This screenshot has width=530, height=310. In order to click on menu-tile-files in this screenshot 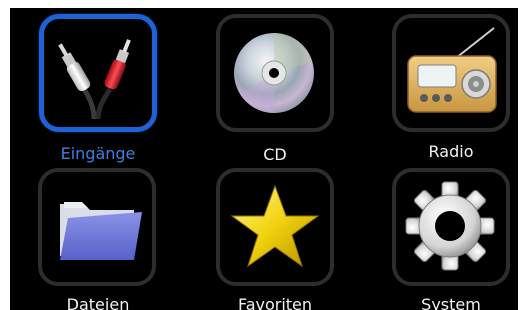, I will do `click(97, 227)`.